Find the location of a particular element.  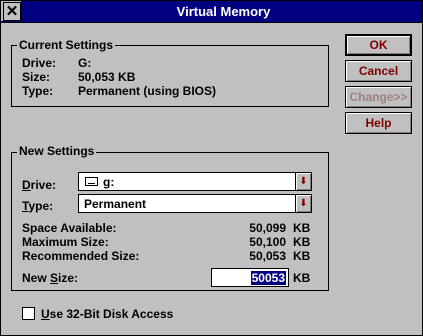

type-dropdown-value: Permanent is located at coordinates (115, 204).